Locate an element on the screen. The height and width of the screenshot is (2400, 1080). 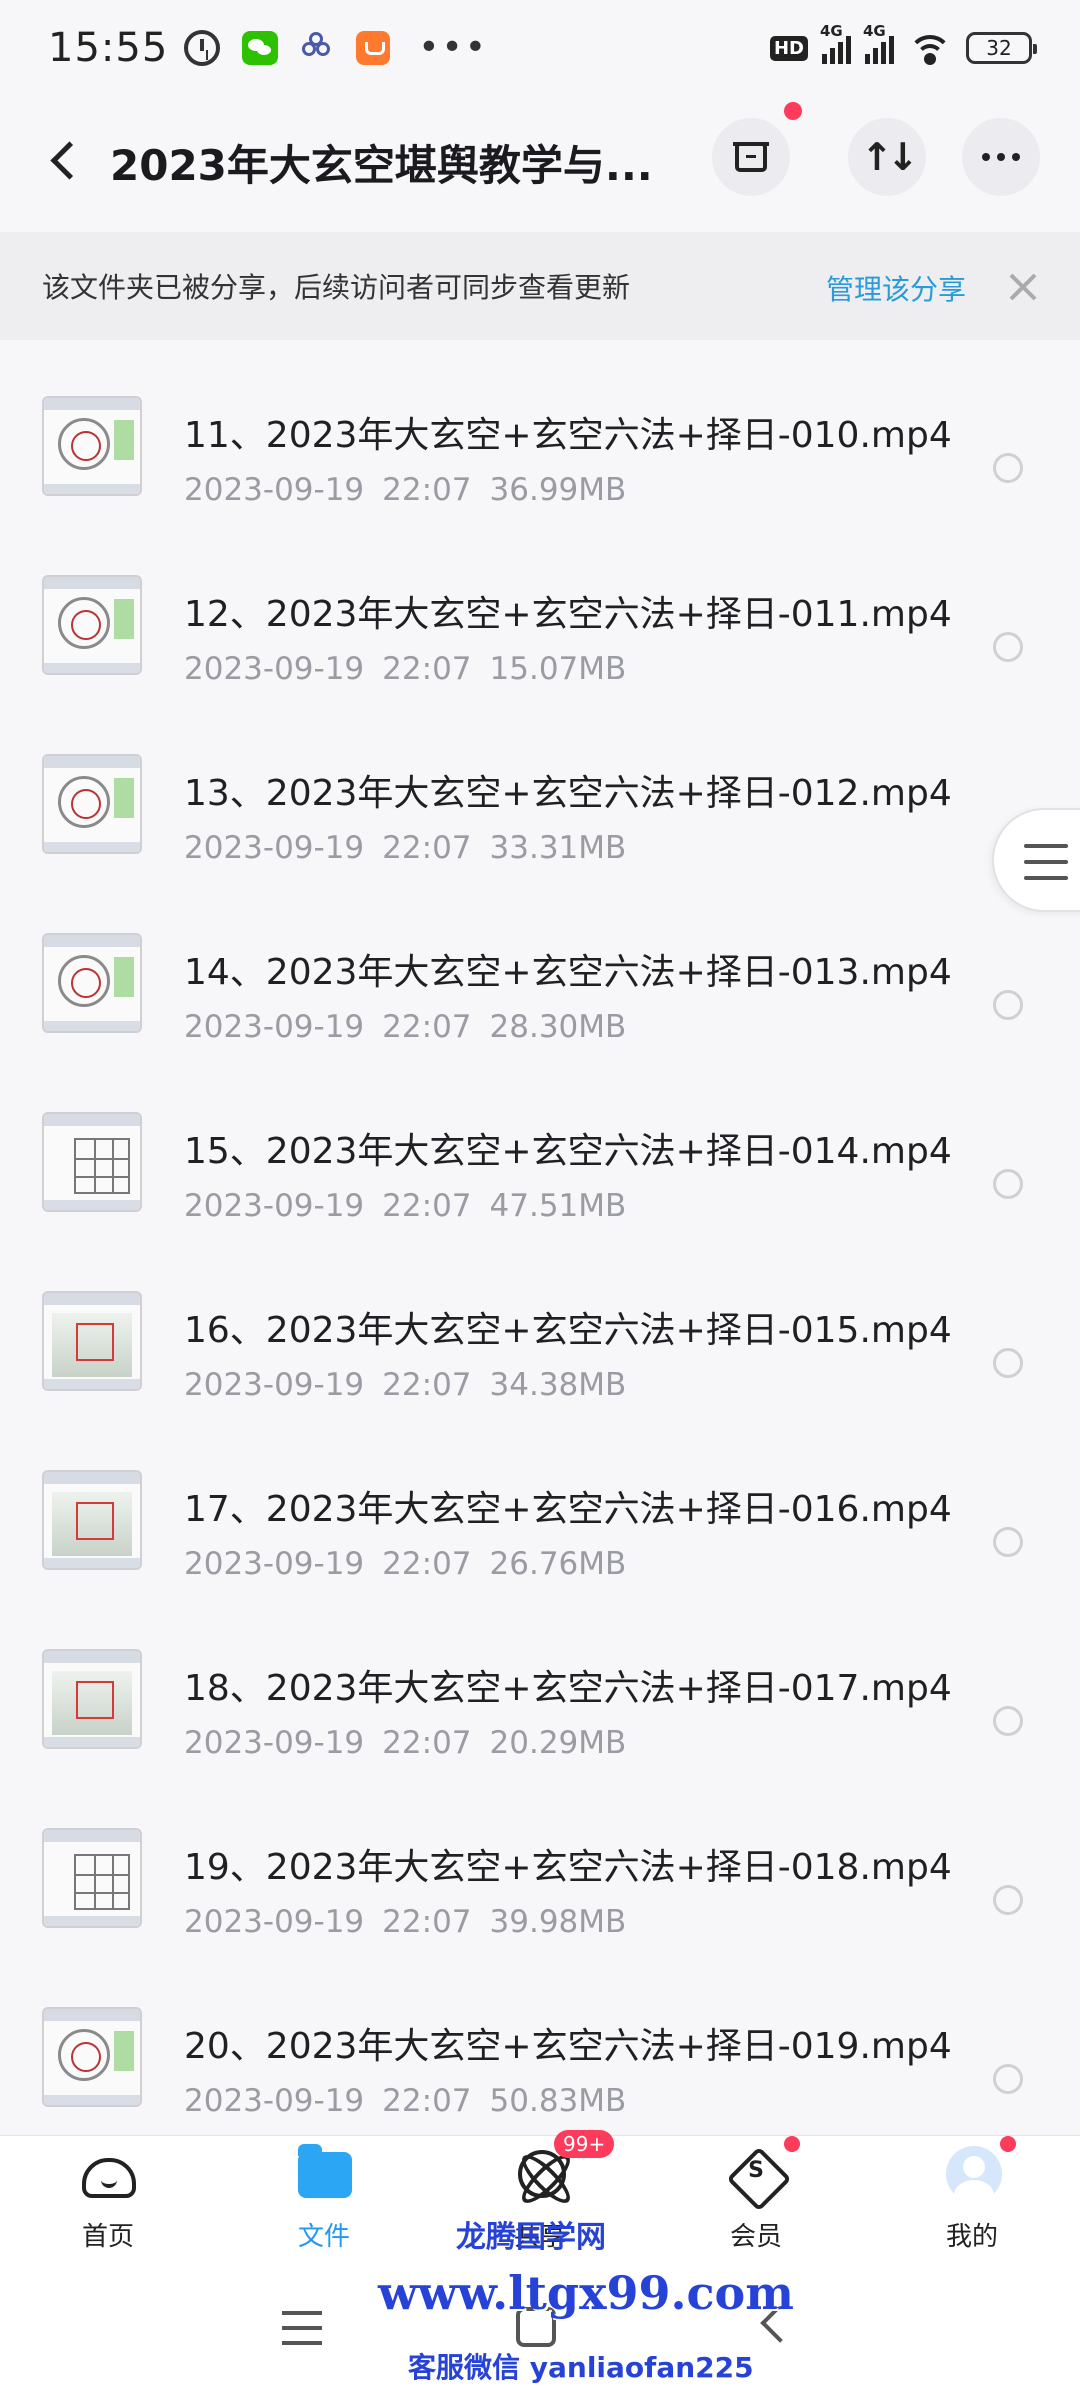
more-button is located at coordinates (1001, 157).